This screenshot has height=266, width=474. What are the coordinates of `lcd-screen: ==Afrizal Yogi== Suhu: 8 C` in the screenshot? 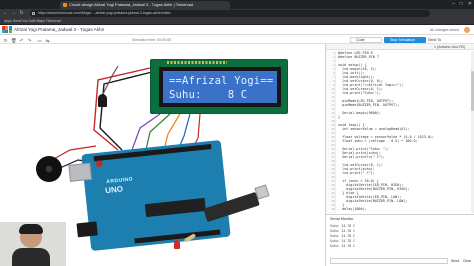 It's located at (220, 87).